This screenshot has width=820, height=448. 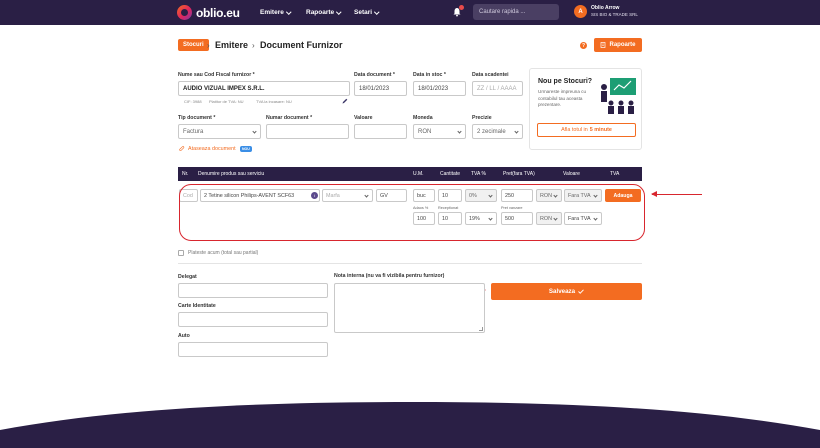 I want to click on doc-number-label: Numar document *, so click(x=289, y=118).